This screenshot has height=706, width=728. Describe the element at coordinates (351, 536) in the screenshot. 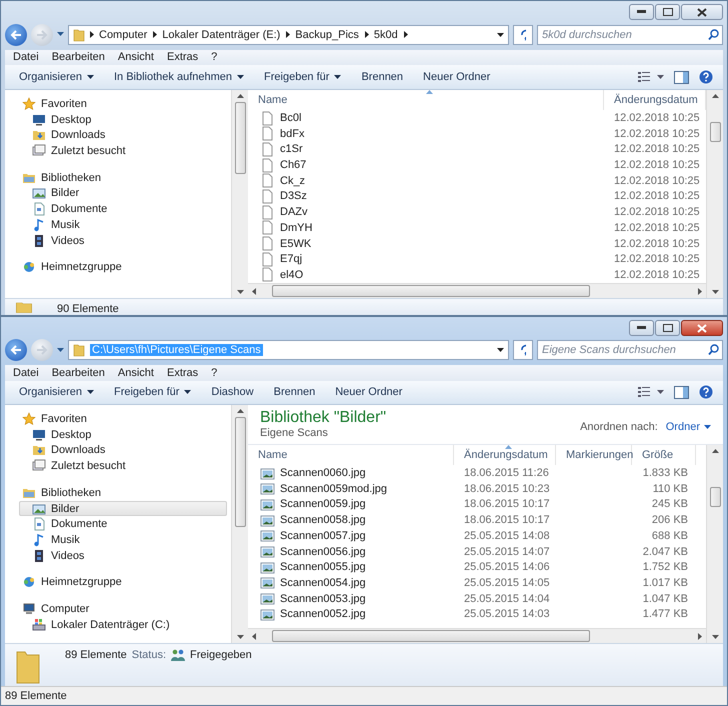

I see `file-name: Scannen0057.jpg` at that location.